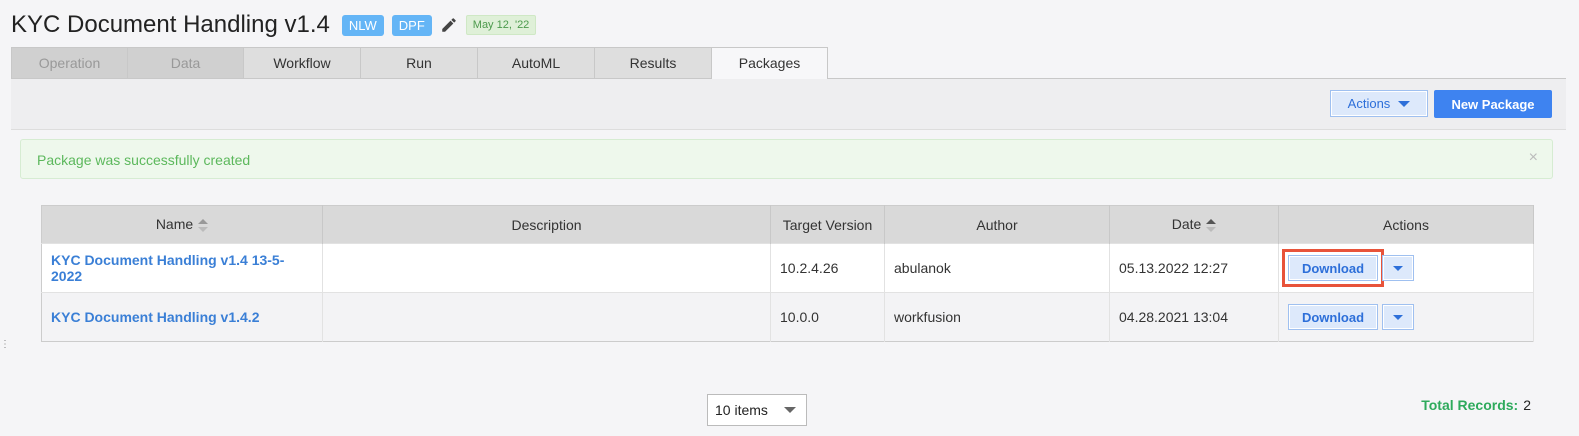 This screenshot has height=436, width=1579. What do you see at coordinates (5, 345) in the screenshot?
I see `resize-handle-icon: ⋮` at bounding box center [5, 345].